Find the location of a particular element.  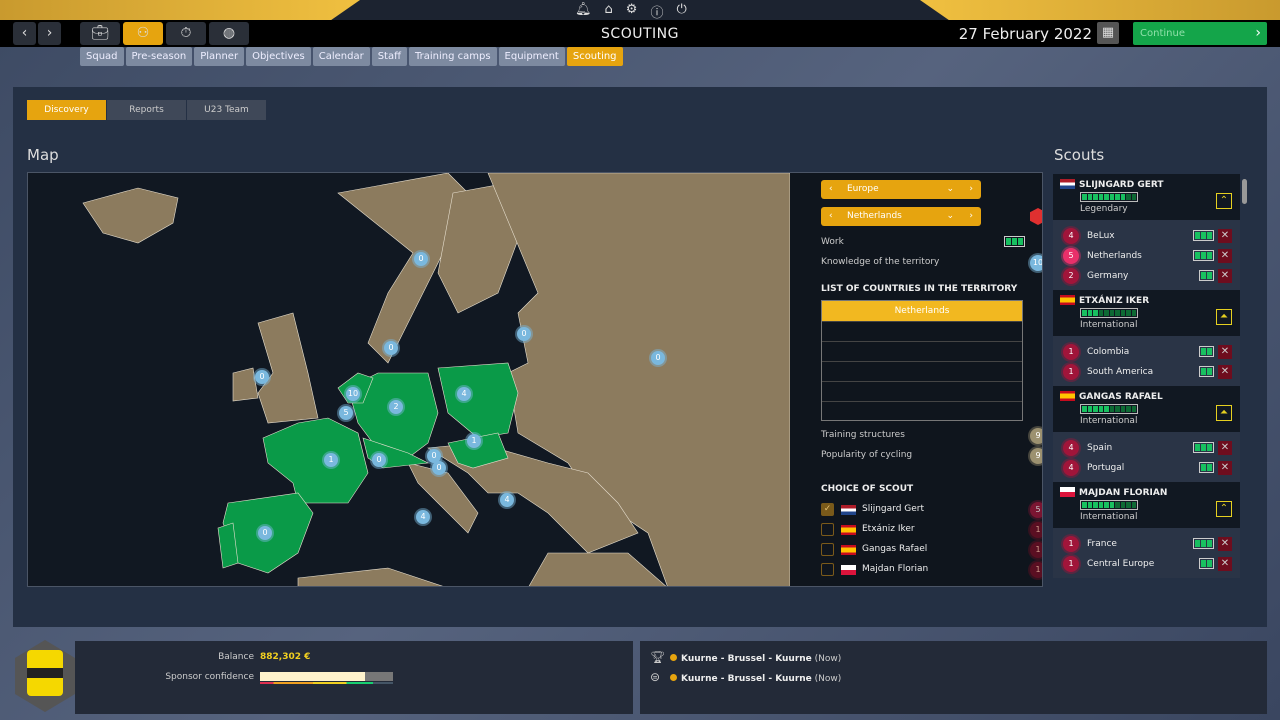

assignment-row: 2 Germany ✕ is located at coordinates (1146, 276).